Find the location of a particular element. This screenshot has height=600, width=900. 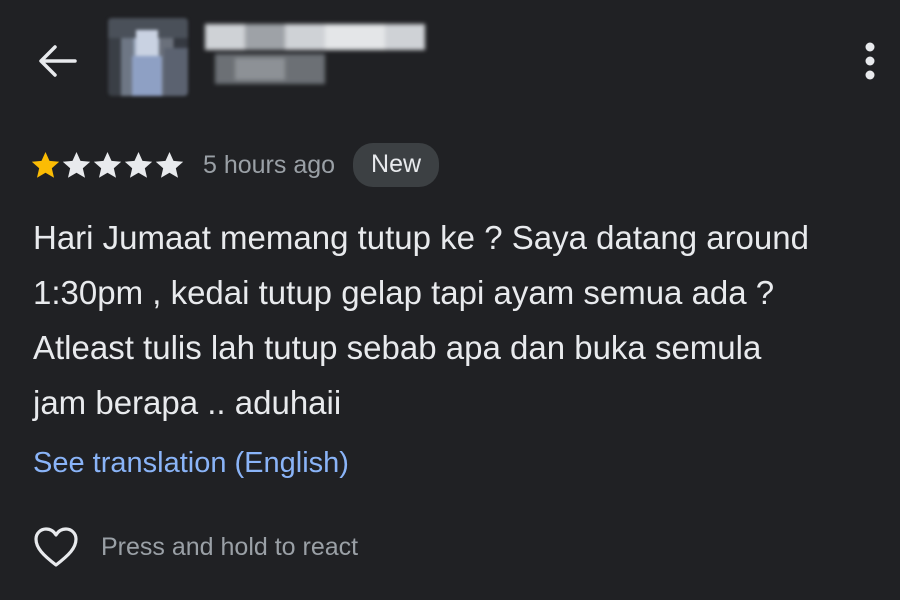

star-rating is located at coordinates (107, 165).